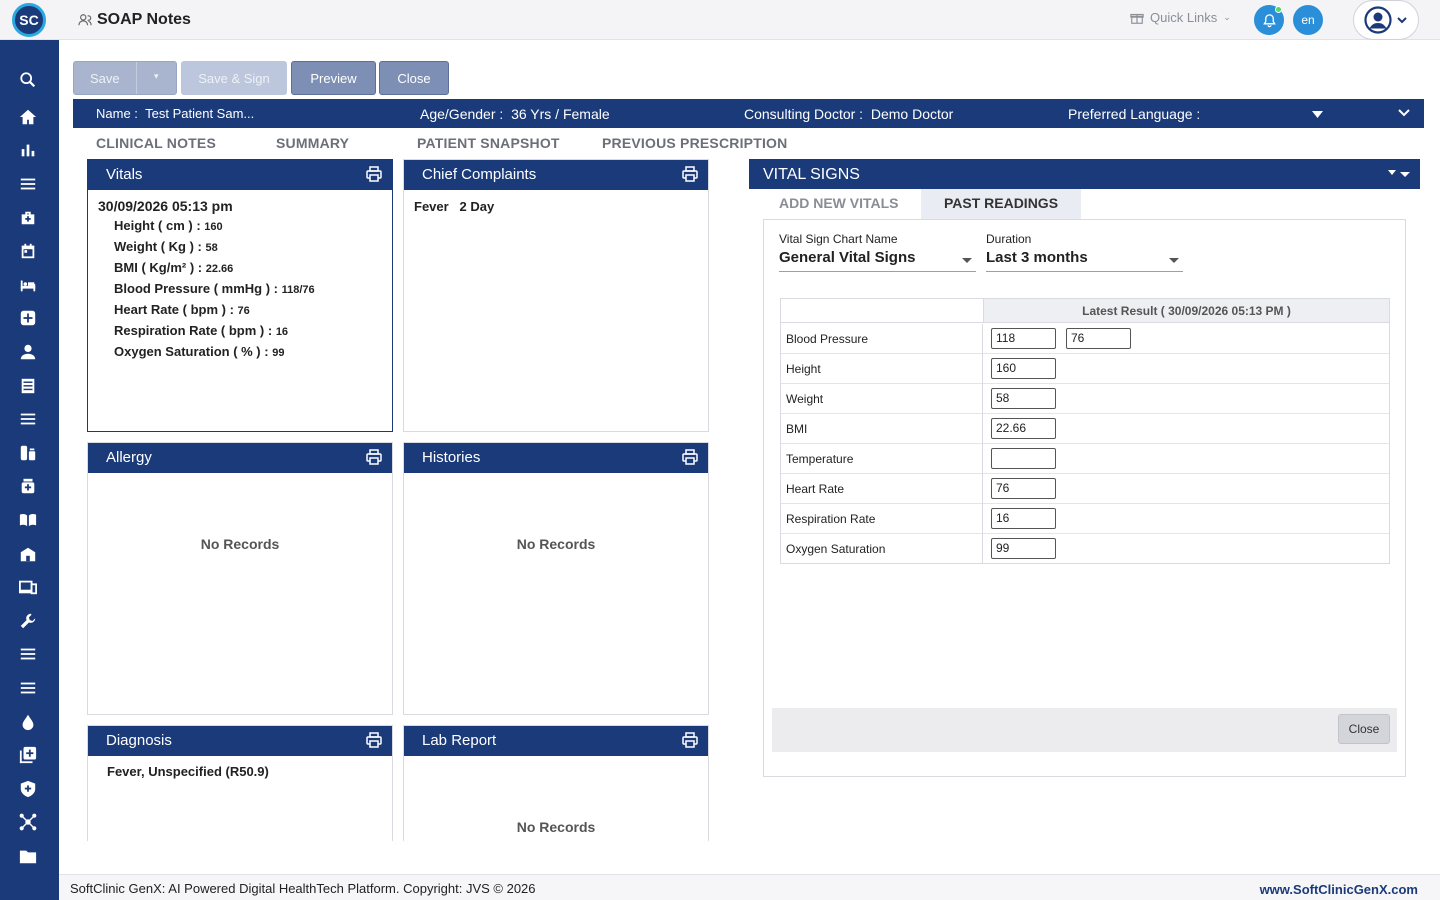 This screenshot has height=900, width=1440. What do you see at coordinates (556, 544) in the screenshot?
I see `histories-empty-state: No Records` at bounding box center [556, 544].